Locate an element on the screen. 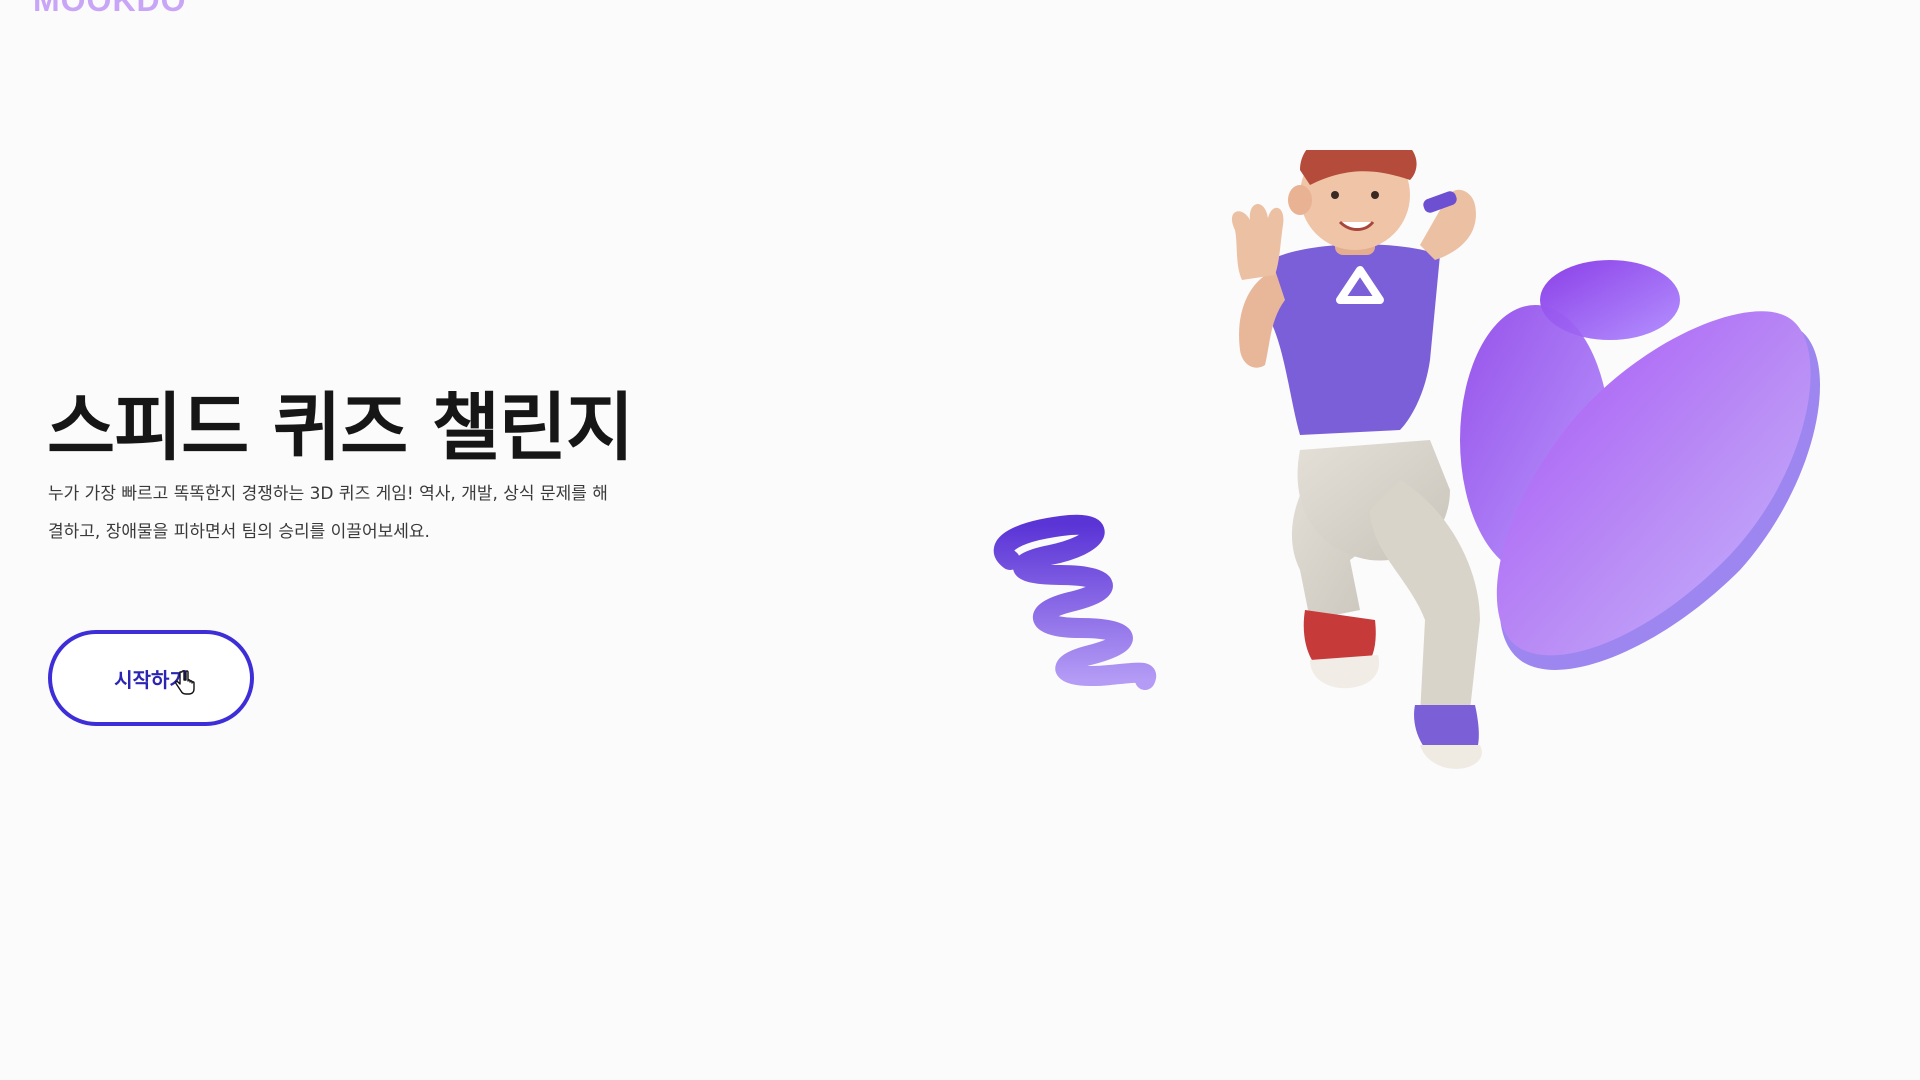  hand-pointer-icon is located at coordinates (184, 682).